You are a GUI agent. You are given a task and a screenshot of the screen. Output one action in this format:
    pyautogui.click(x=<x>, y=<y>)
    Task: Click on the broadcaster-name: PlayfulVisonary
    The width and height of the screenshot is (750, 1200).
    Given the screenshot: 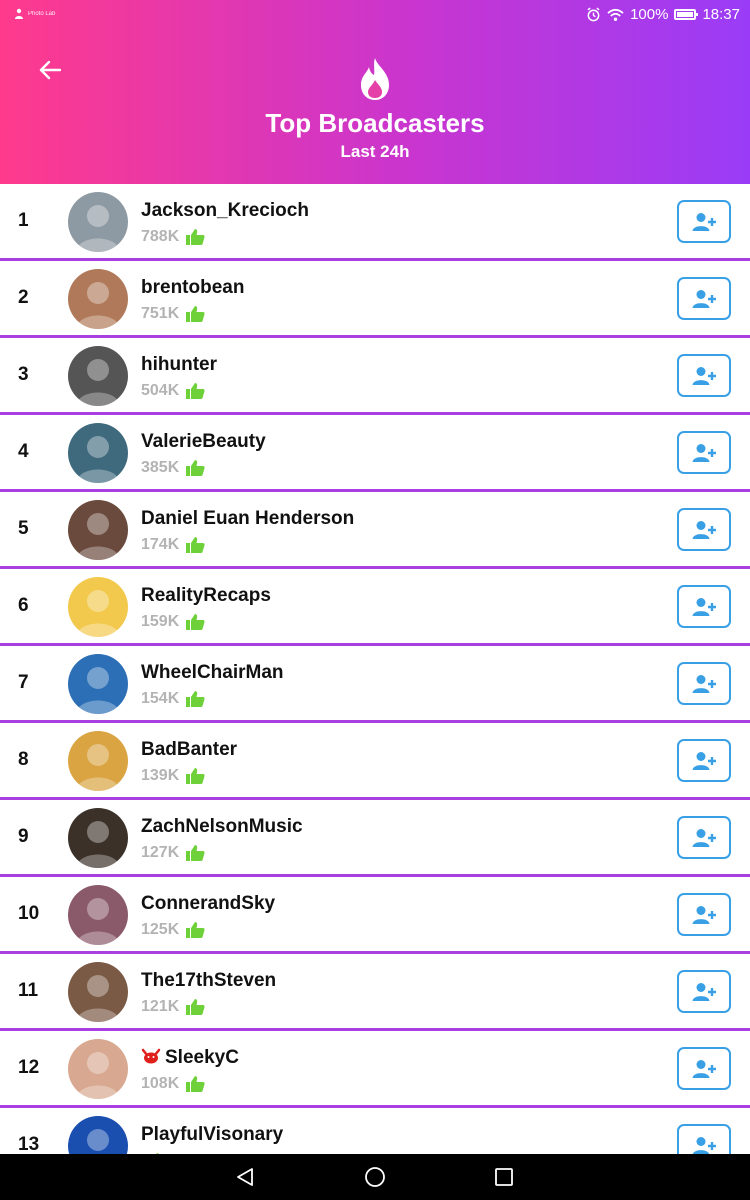 What is the action you would take?
    pyautogui.click(x=212, y=1135)
    